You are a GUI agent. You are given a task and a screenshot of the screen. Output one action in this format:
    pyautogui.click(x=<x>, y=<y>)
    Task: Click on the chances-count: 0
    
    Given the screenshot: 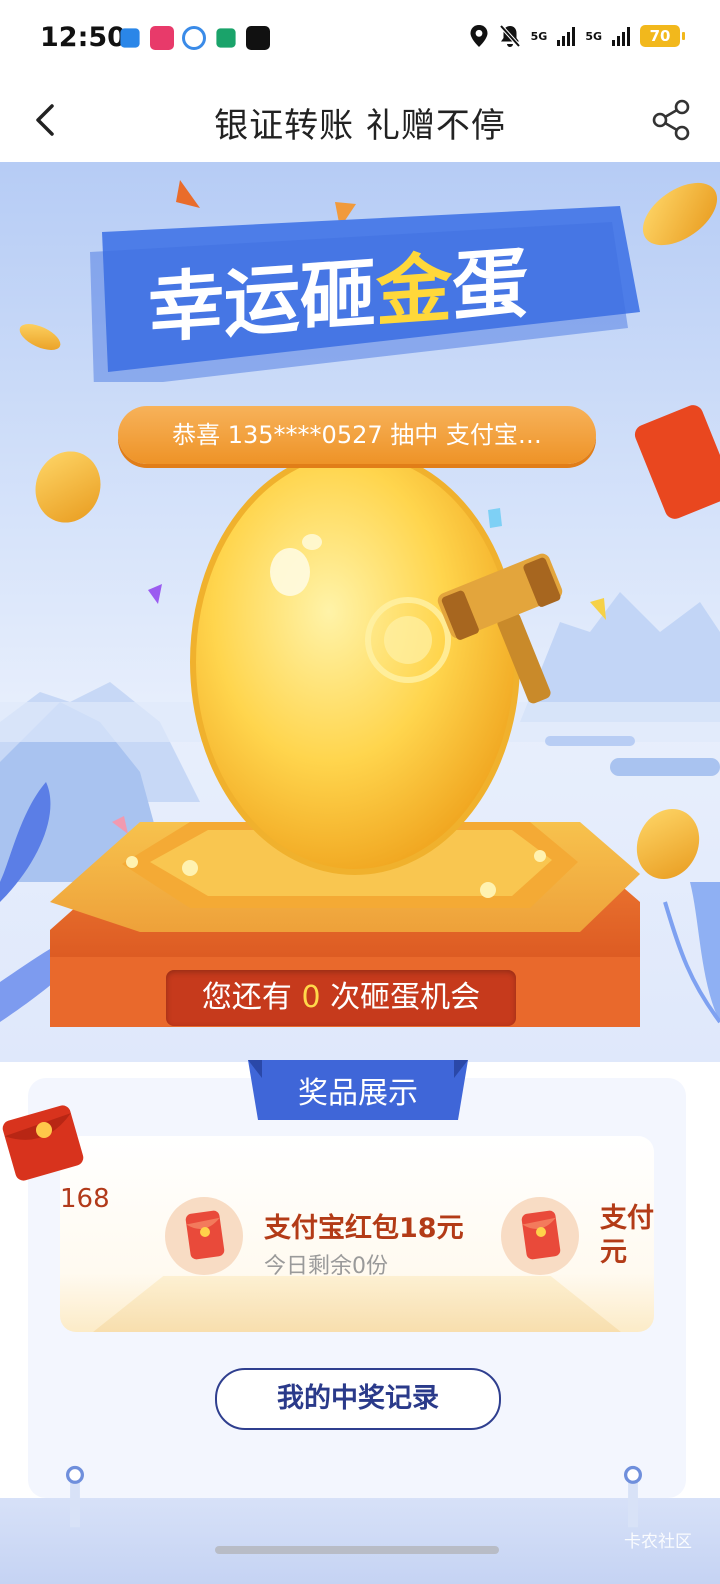 What is the action you would take?
    pyautogui.click(x=311, y=997)
    